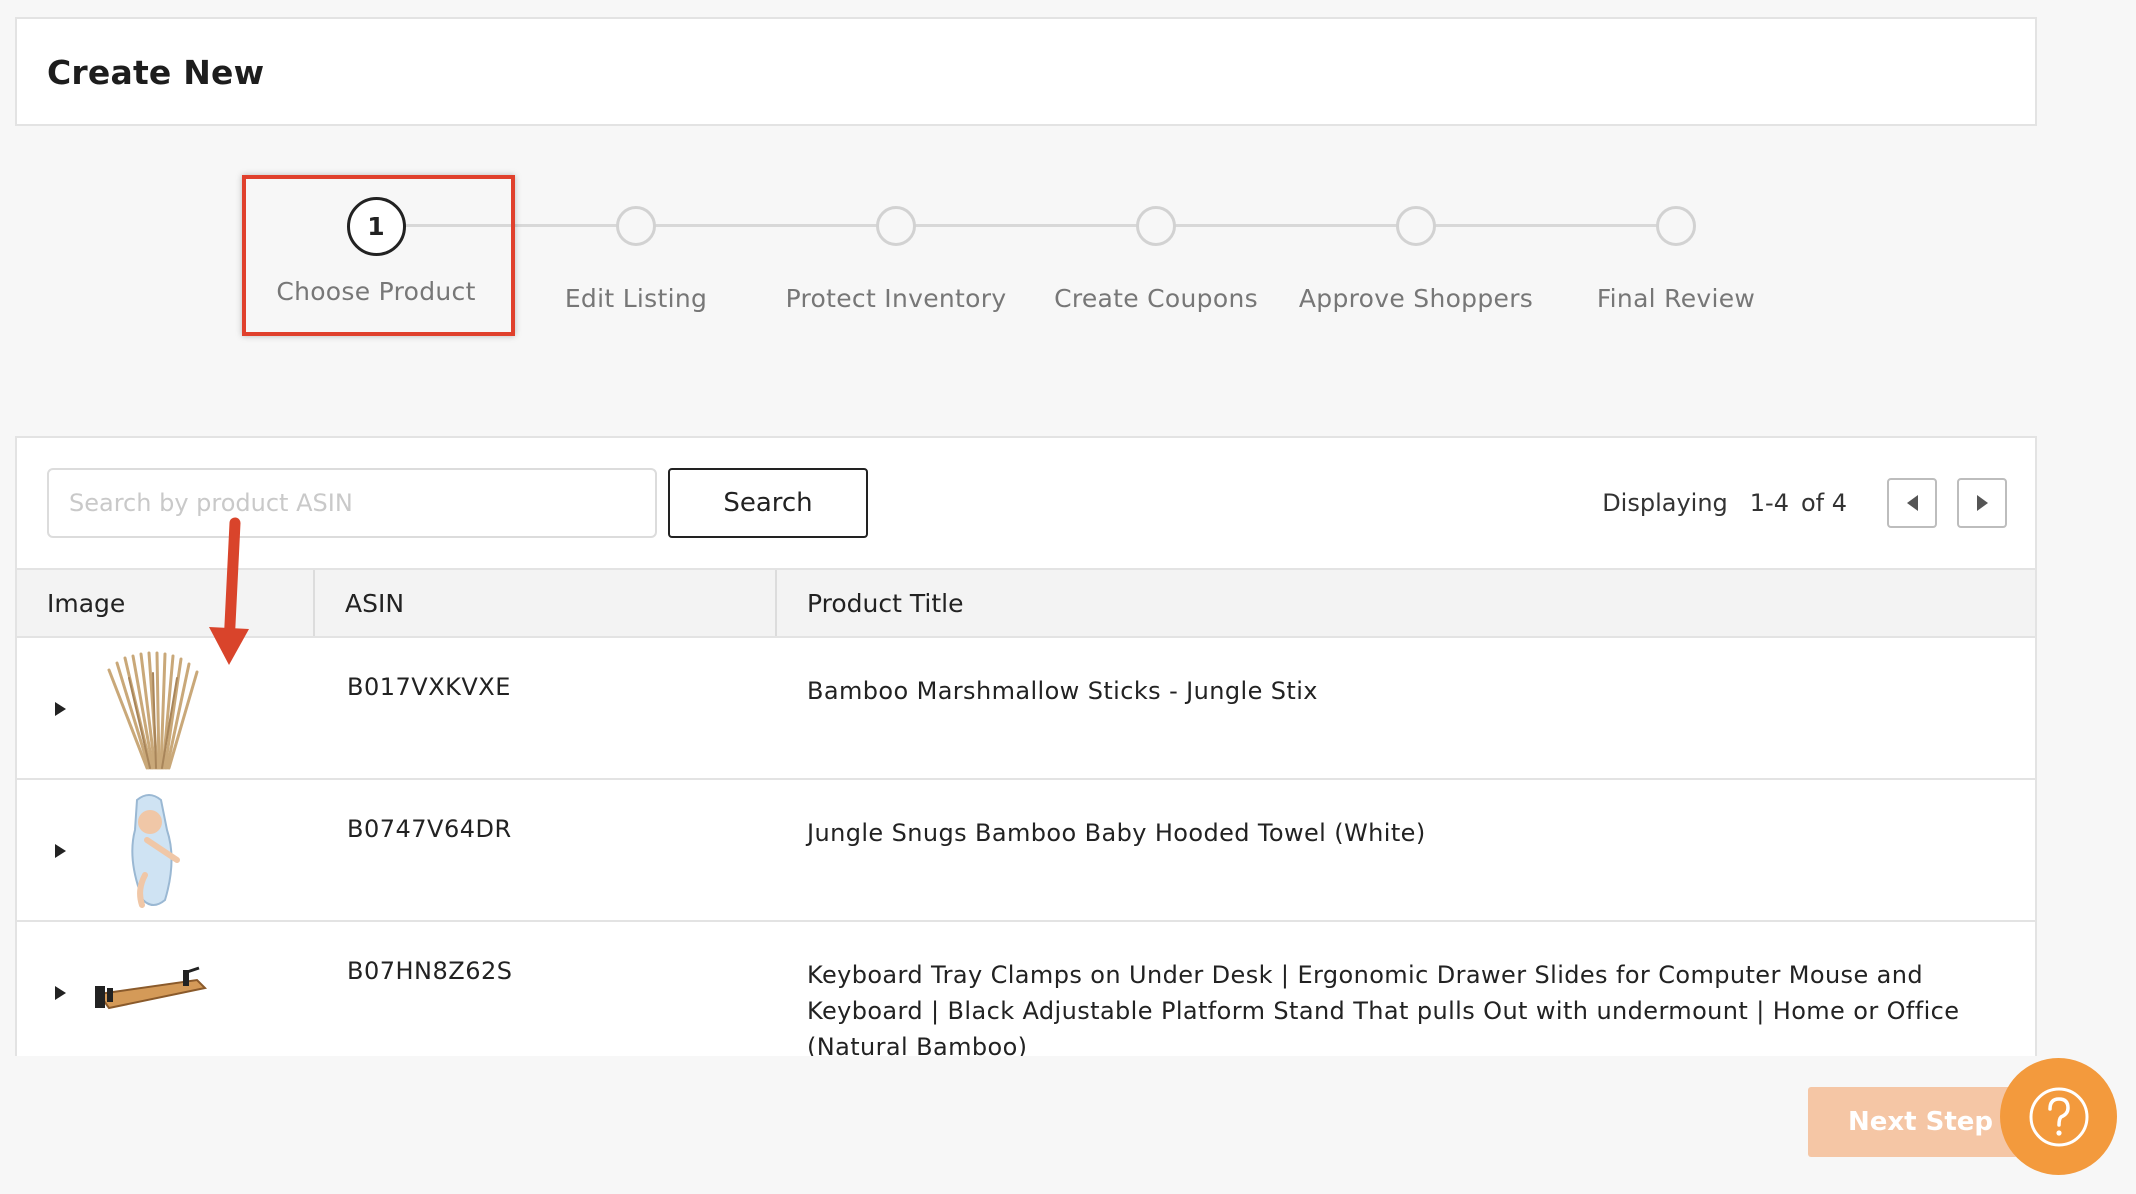 Image resolution: width=2136 pixels, height=1194 pixels. I want to click on baby-towel-image, so click(155, 851).